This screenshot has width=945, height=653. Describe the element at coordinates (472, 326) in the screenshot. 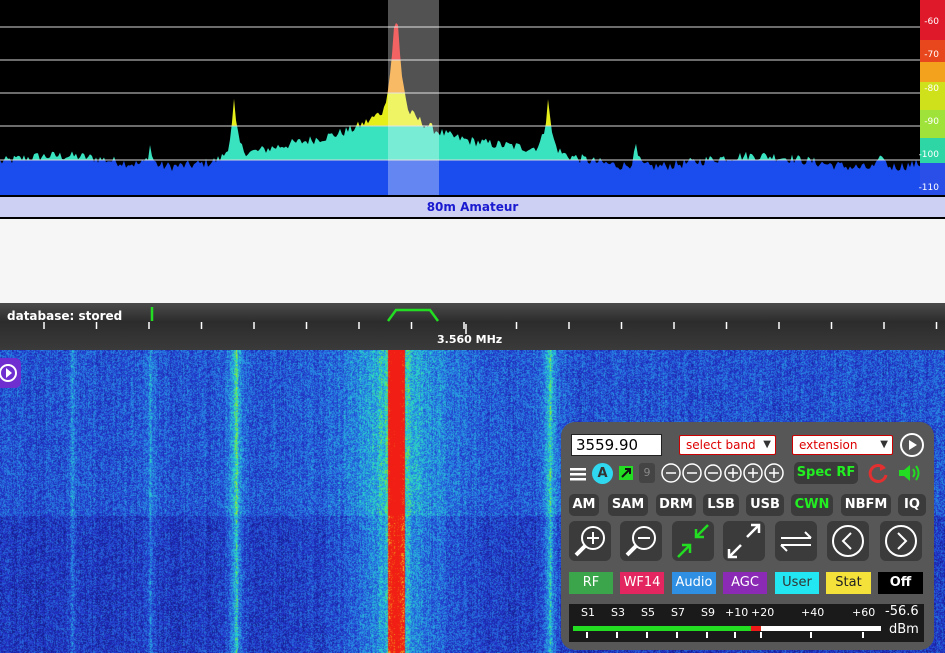

I see `frequency-scale: database: stored 3.560 MHz` at that location.